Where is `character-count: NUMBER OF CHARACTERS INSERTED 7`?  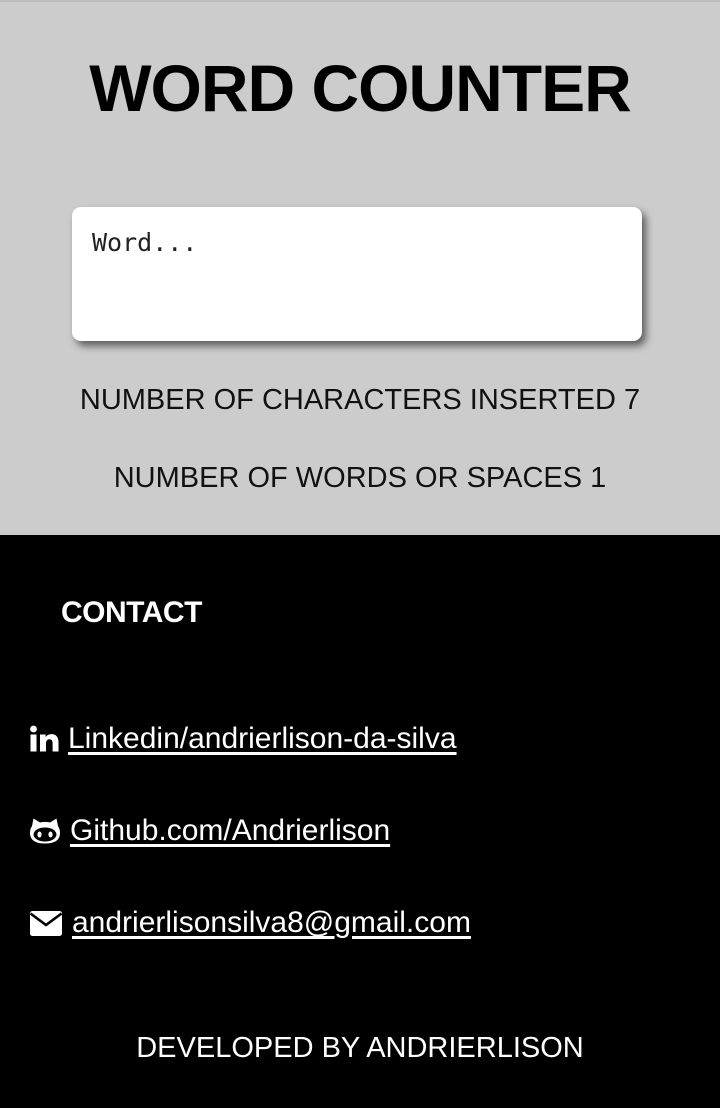
character-count: NUMBER OF CHARACTERS INSERTED 7 is located at coordinates (360, 400).